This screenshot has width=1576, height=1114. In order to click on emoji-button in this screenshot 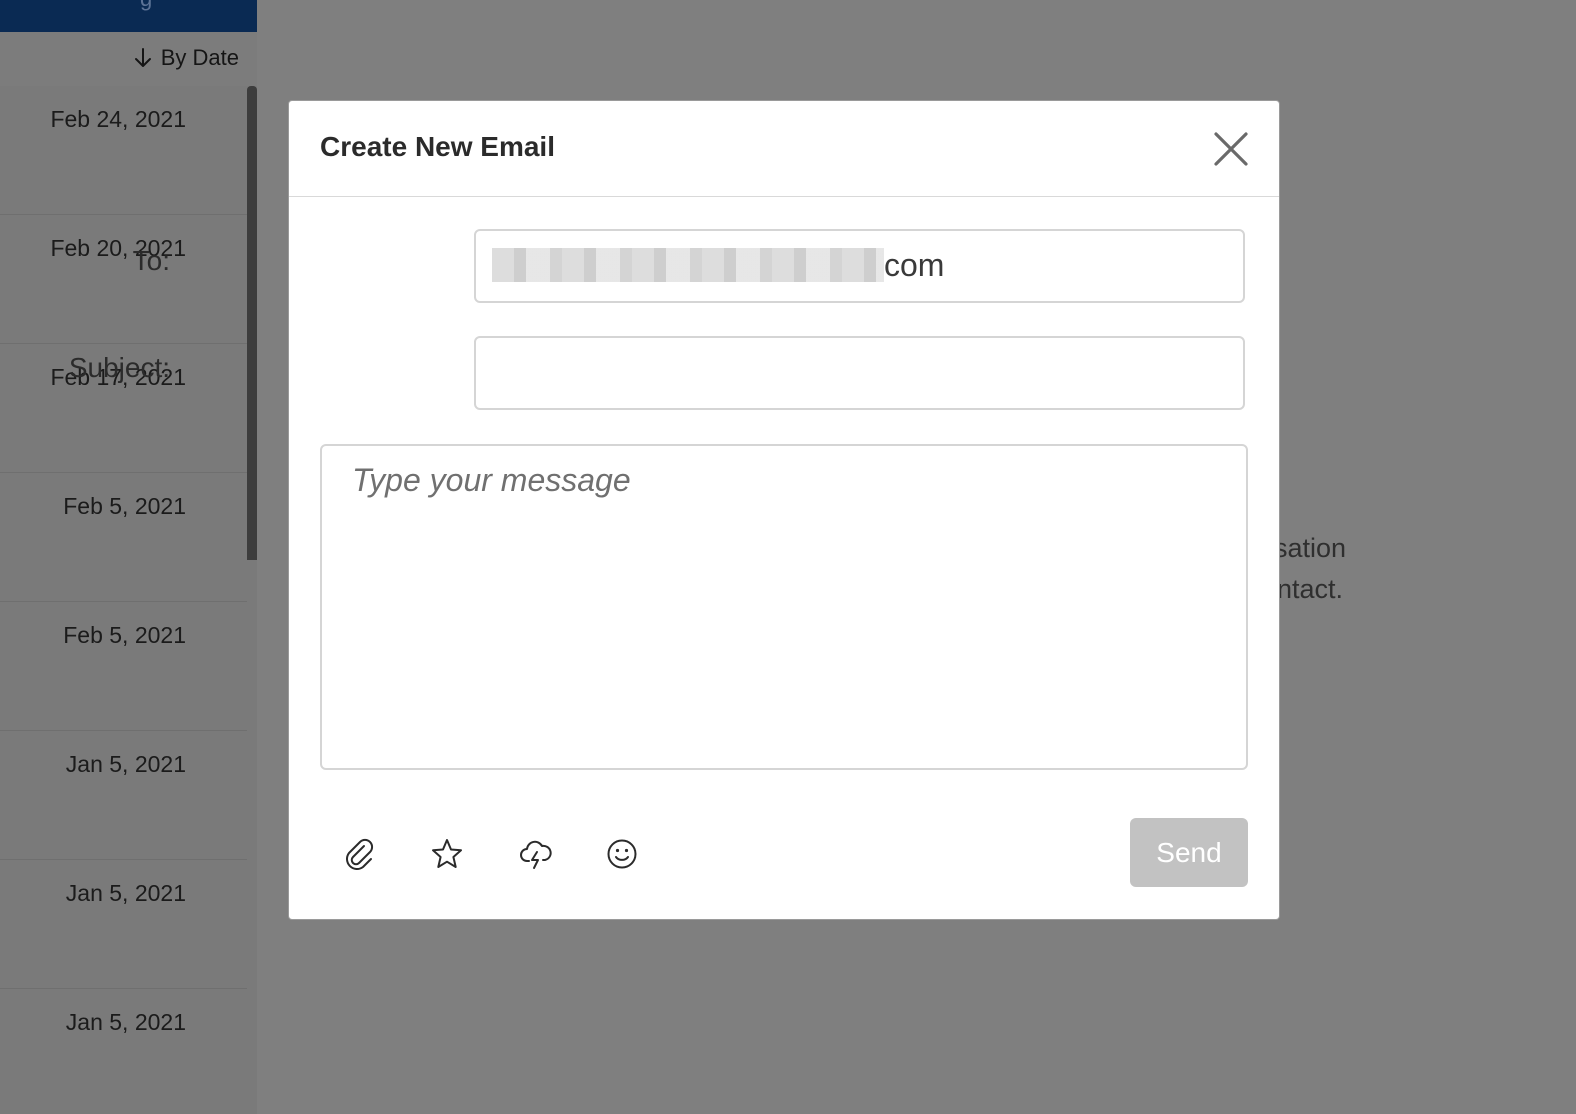, I will do `click(622, 854)`.